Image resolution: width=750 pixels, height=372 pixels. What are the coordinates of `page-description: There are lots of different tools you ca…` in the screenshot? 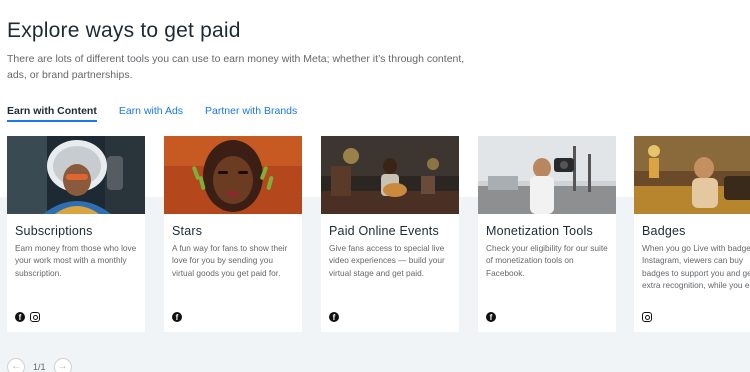 It's located at (236, 67).